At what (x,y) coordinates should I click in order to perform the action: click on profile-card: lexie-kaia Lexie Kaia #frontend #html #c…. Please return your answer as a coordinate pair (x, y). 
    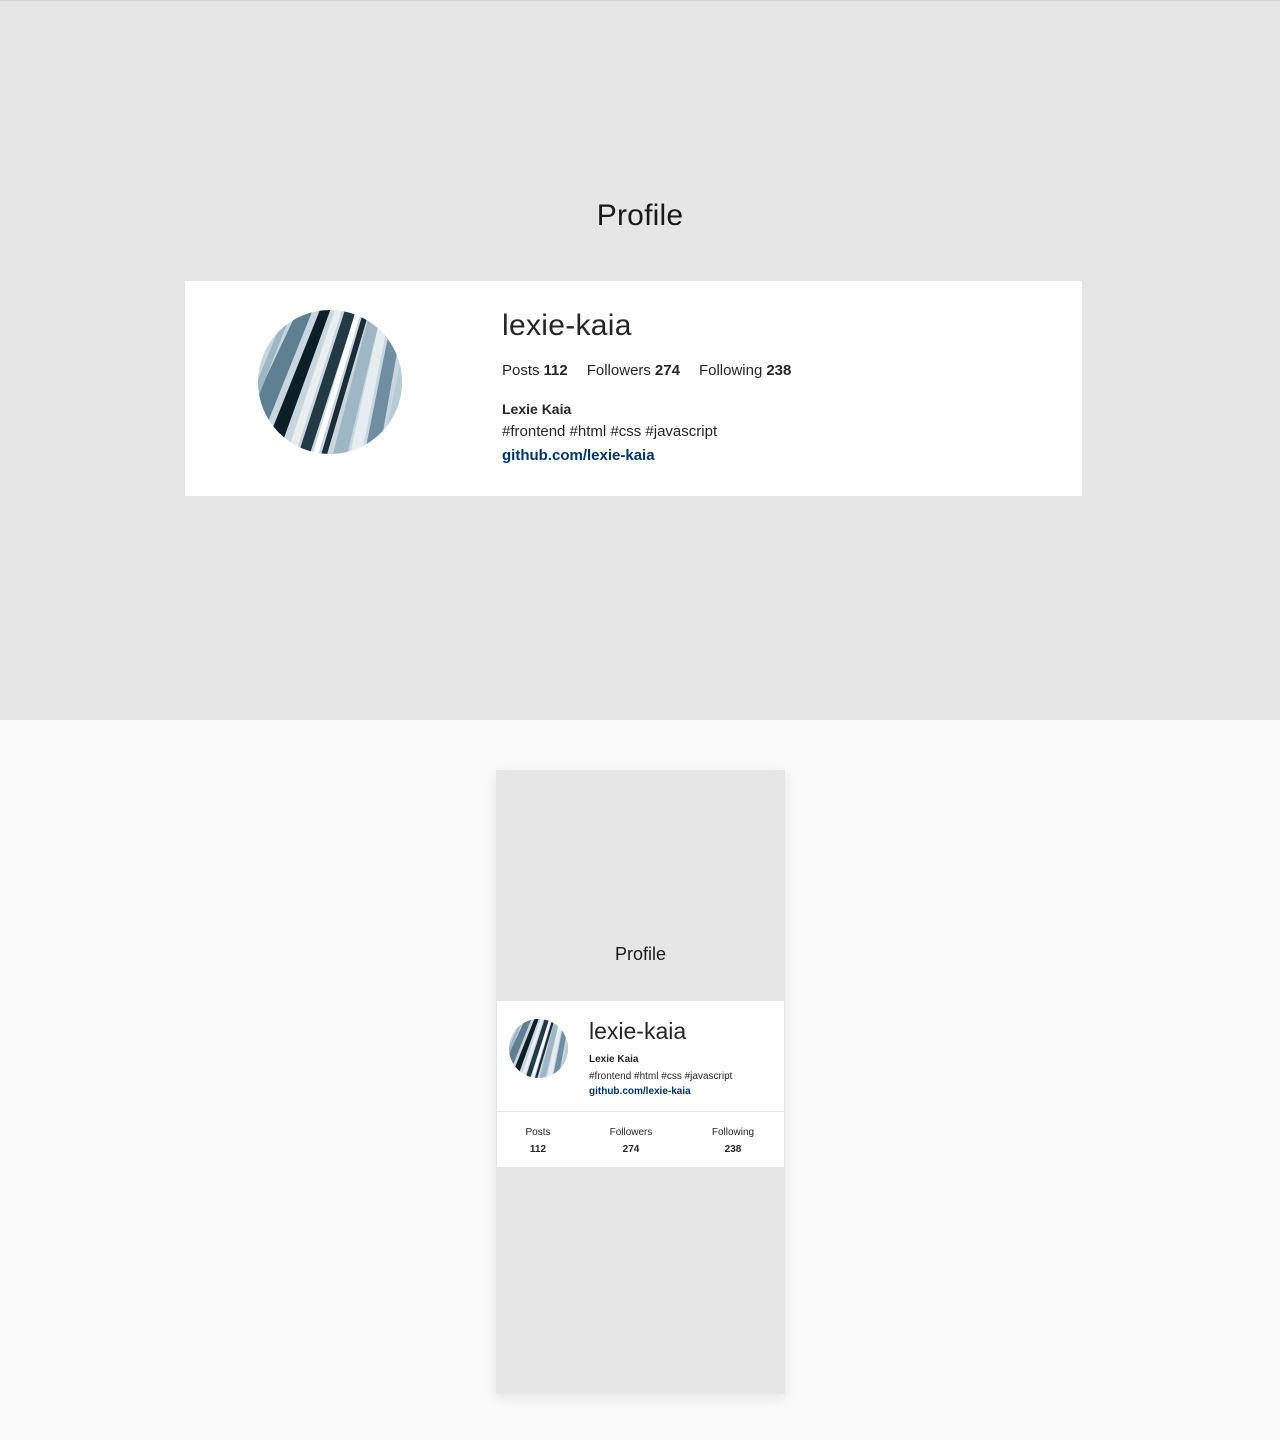
    Looking at the image, I should click on (640, 1084).